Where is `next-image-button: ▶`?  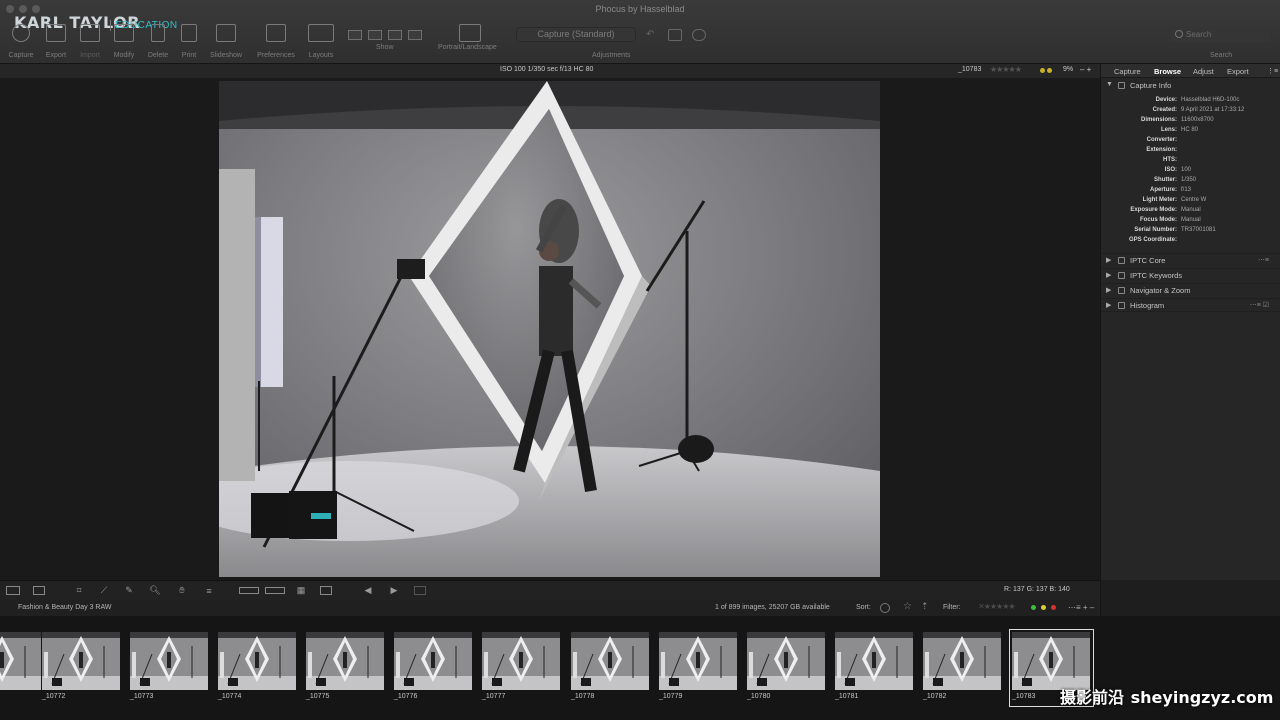 next-image-button: ▶ is located at coordinates (394, 590).